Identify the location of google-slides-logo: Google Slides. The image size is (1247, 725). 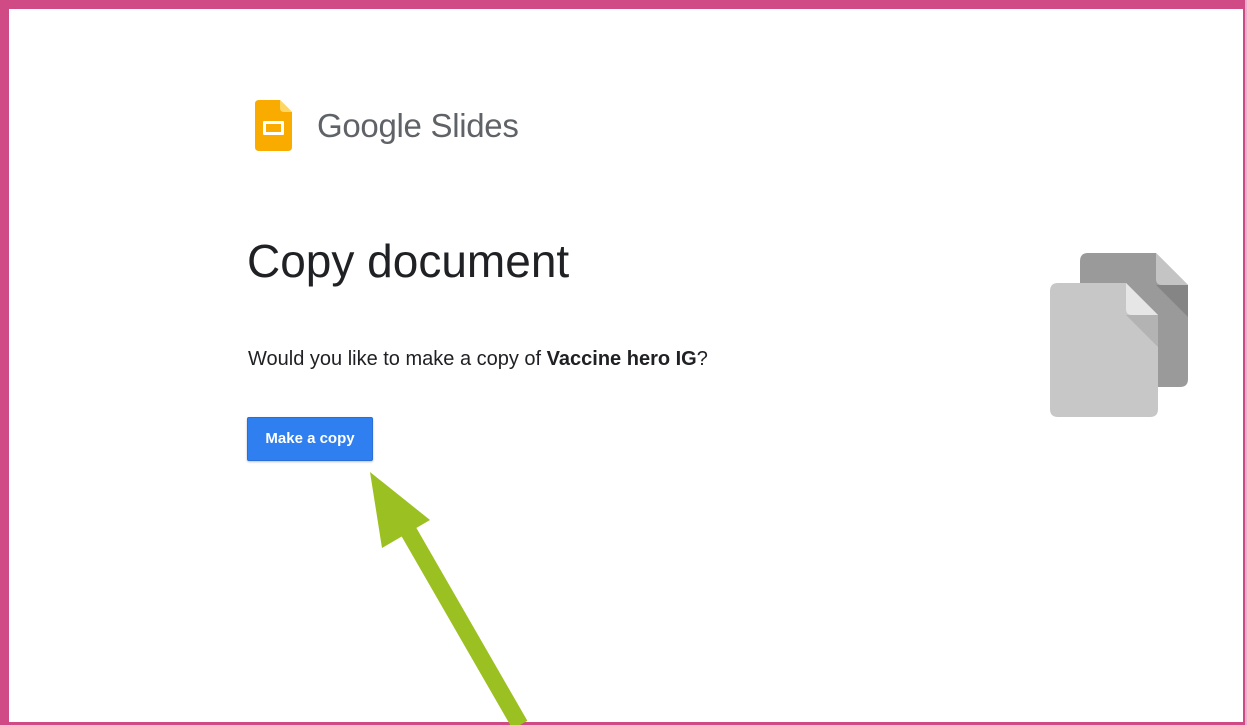
(387, 125).